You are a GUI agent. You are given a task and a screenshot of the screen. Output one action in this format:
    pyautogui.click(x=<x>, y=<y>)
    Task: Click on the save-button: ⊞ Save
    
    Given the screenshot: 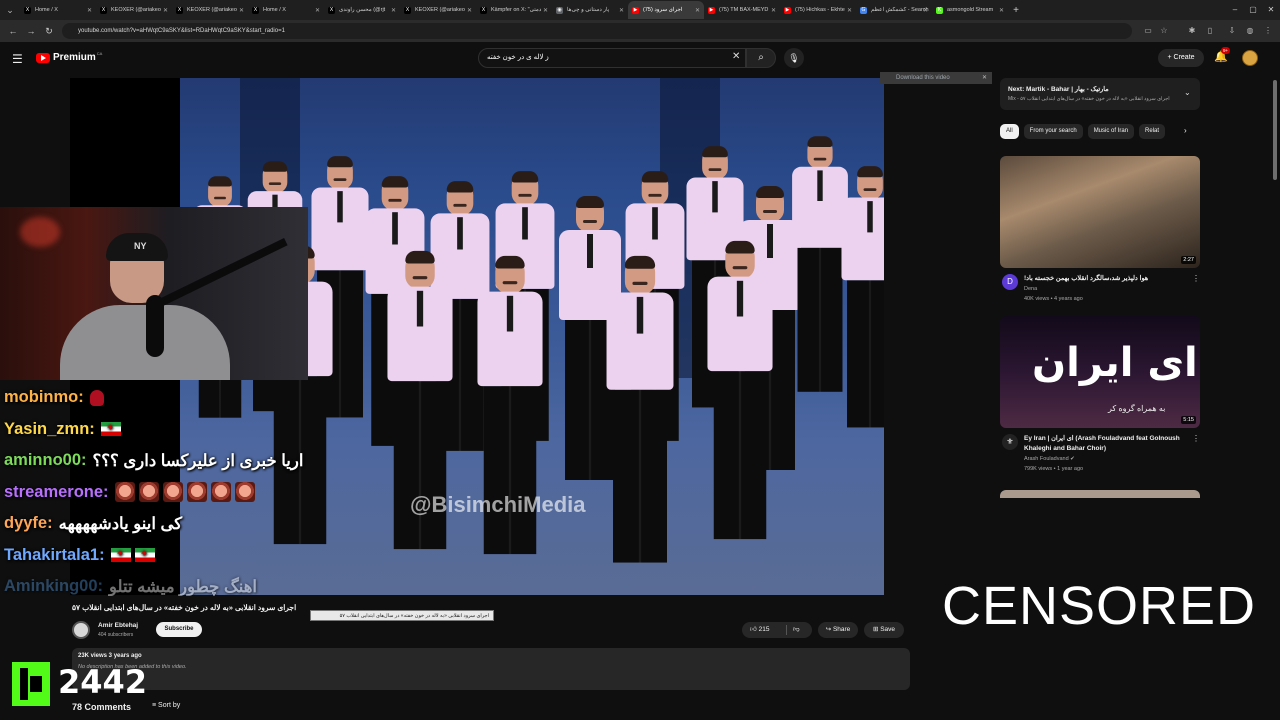 What is the action you would take?
    pyautogui.click(x=884, y=630)
    